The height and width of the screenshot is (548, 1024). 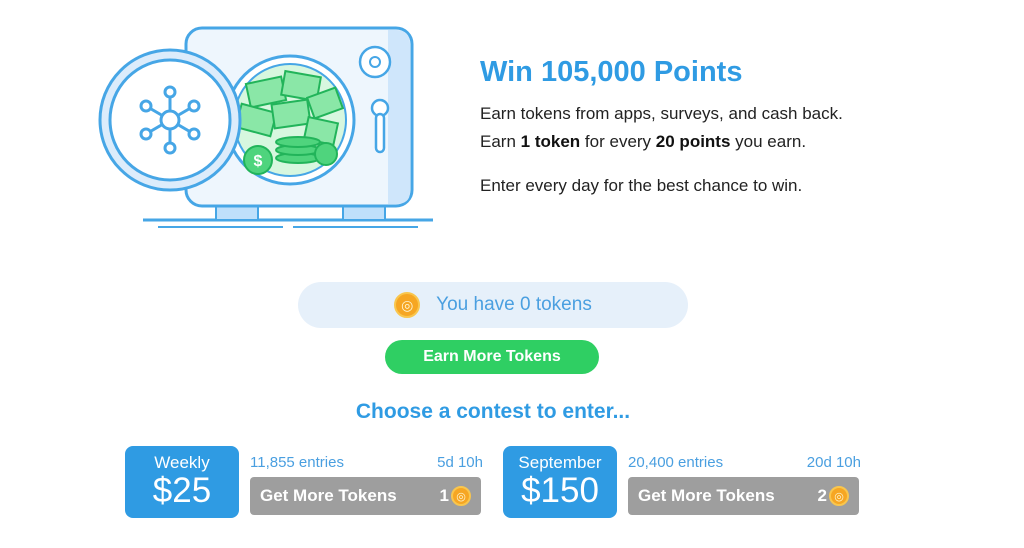 What do you see at coordinates (676, 462) in the screenshot?
I see `entries-count: 20,400 entries` at bounding box center [676, 462].